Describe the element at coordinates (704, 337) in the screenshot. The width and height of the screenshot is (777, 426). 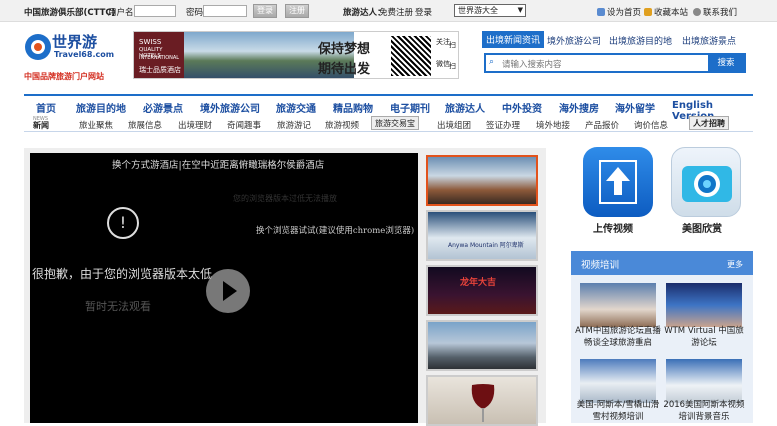
I see `list-item-caption: WTM Virtual 中国旅游论坛` at that location.